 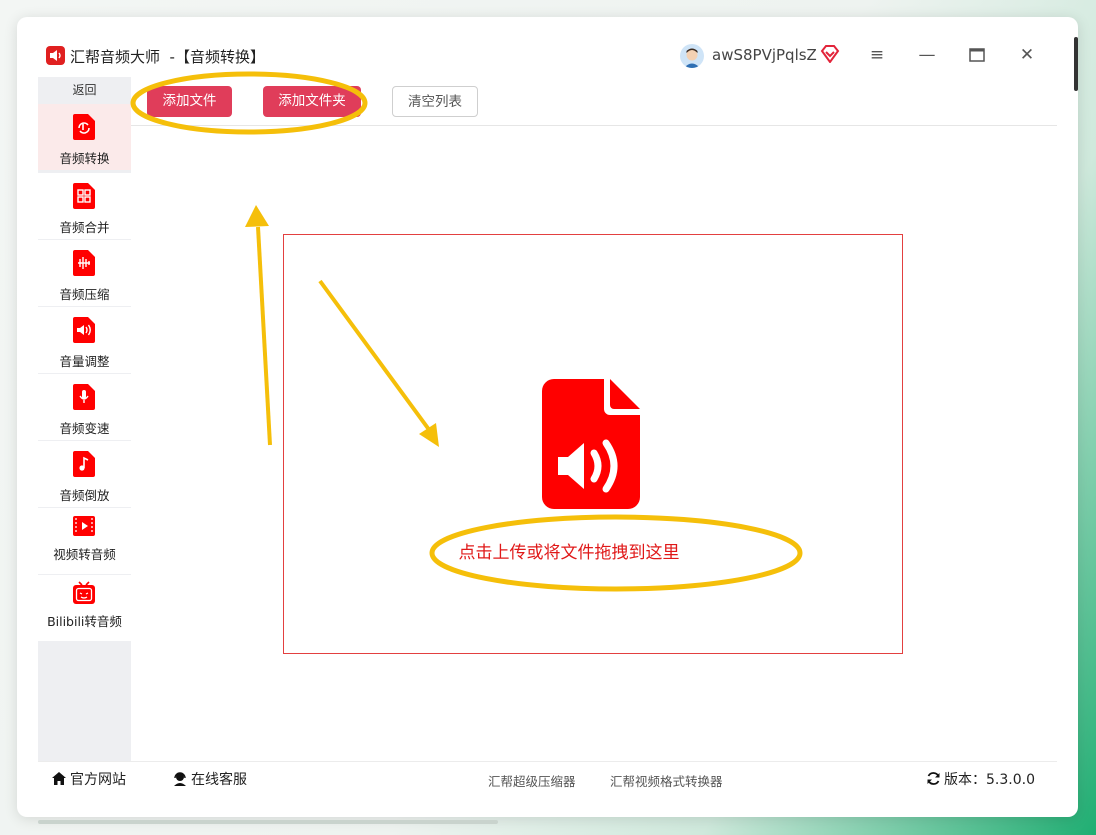 I want to click on toolbar-divider, so click(x=594, y=125).